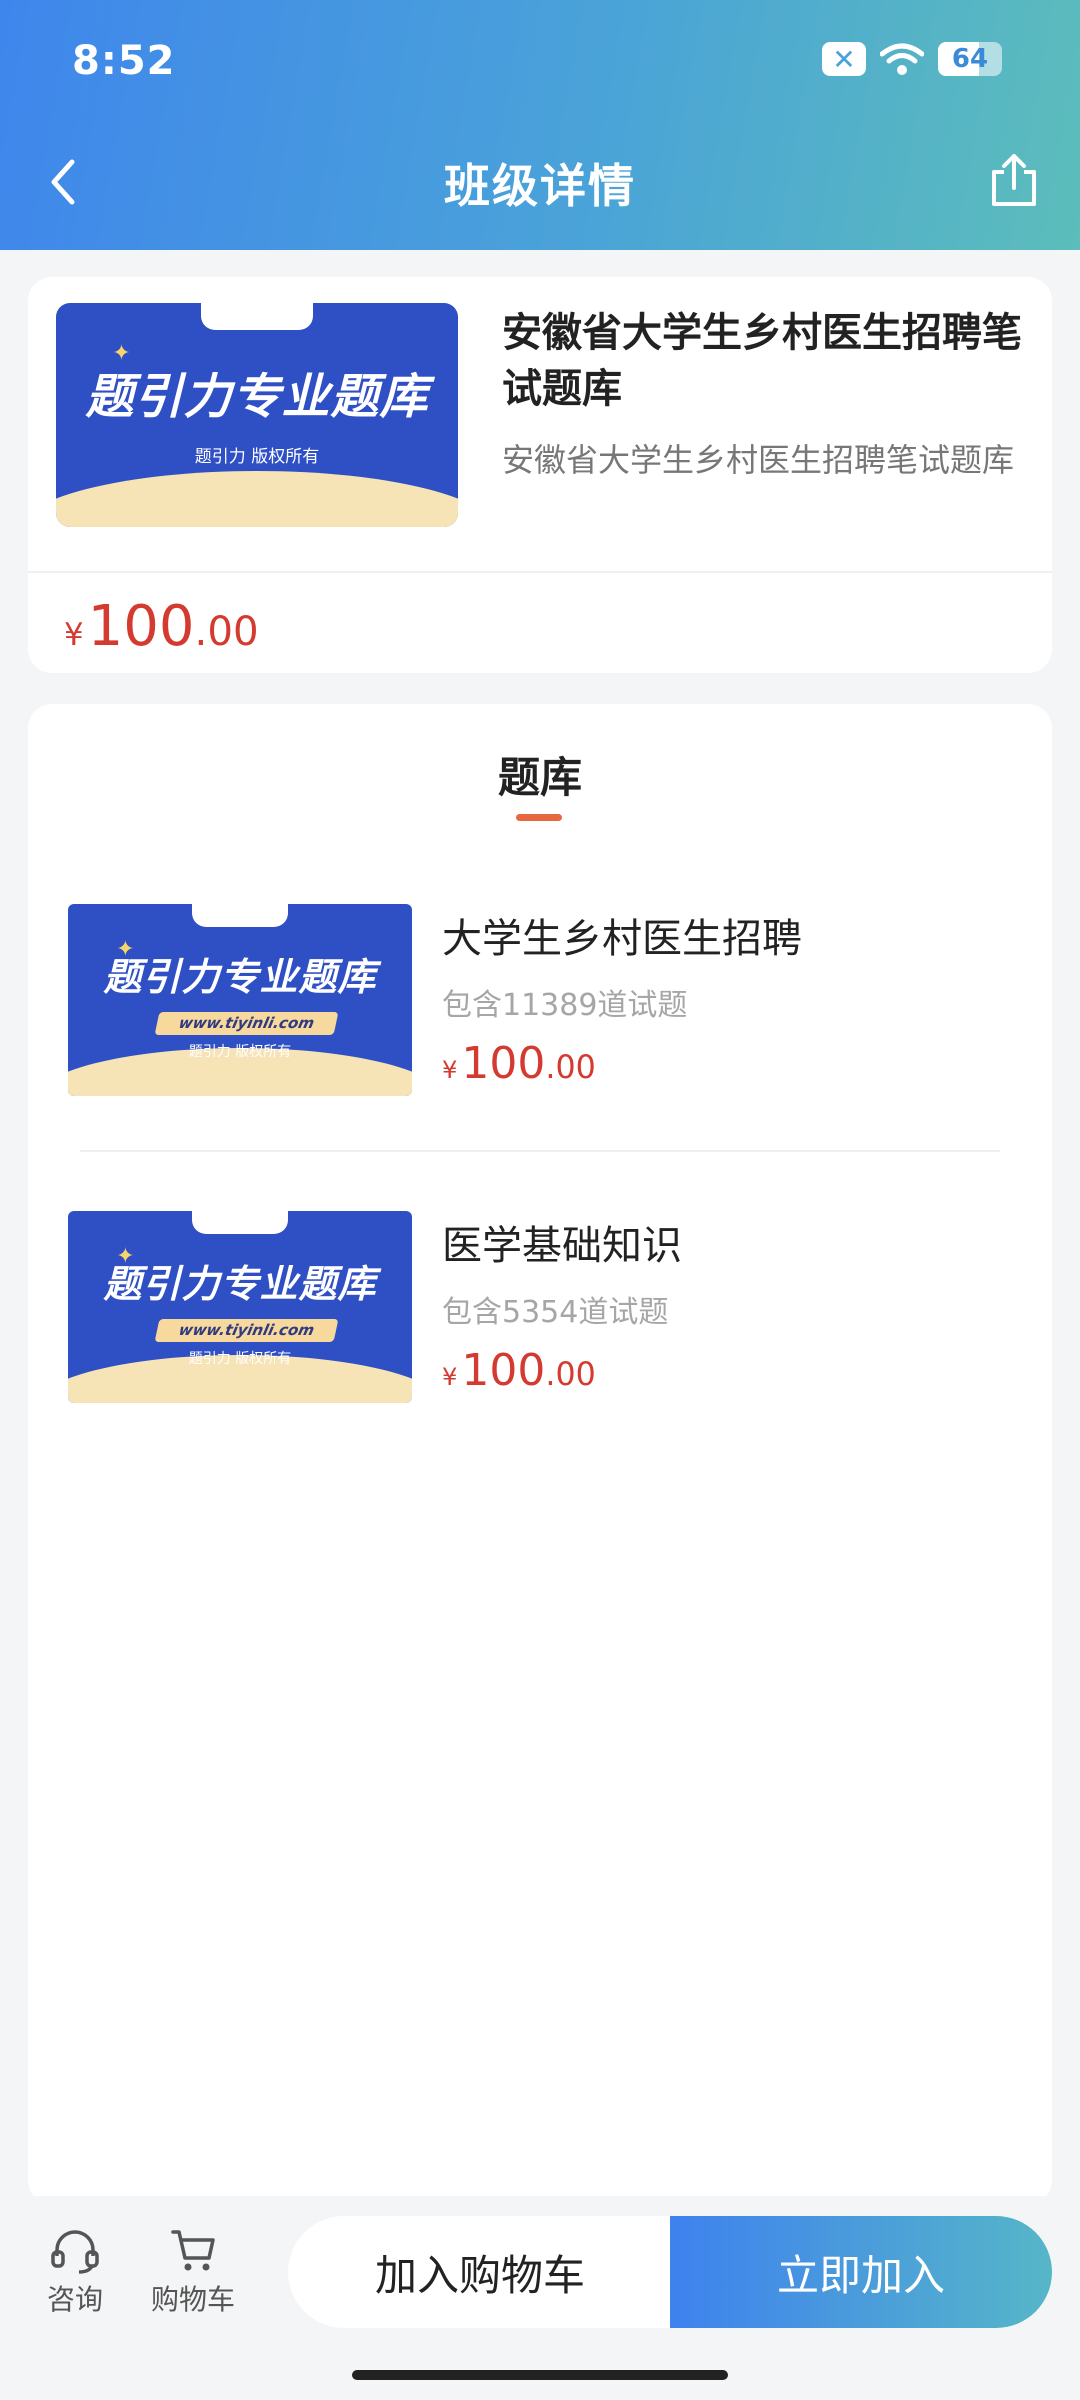 The image size is (1080, 2400). Describe the element at coordinates (758, 460) in the screenshot. I see `course-subtitle: 安徽省大学生乡村医生招聘笔试题库` at that location.